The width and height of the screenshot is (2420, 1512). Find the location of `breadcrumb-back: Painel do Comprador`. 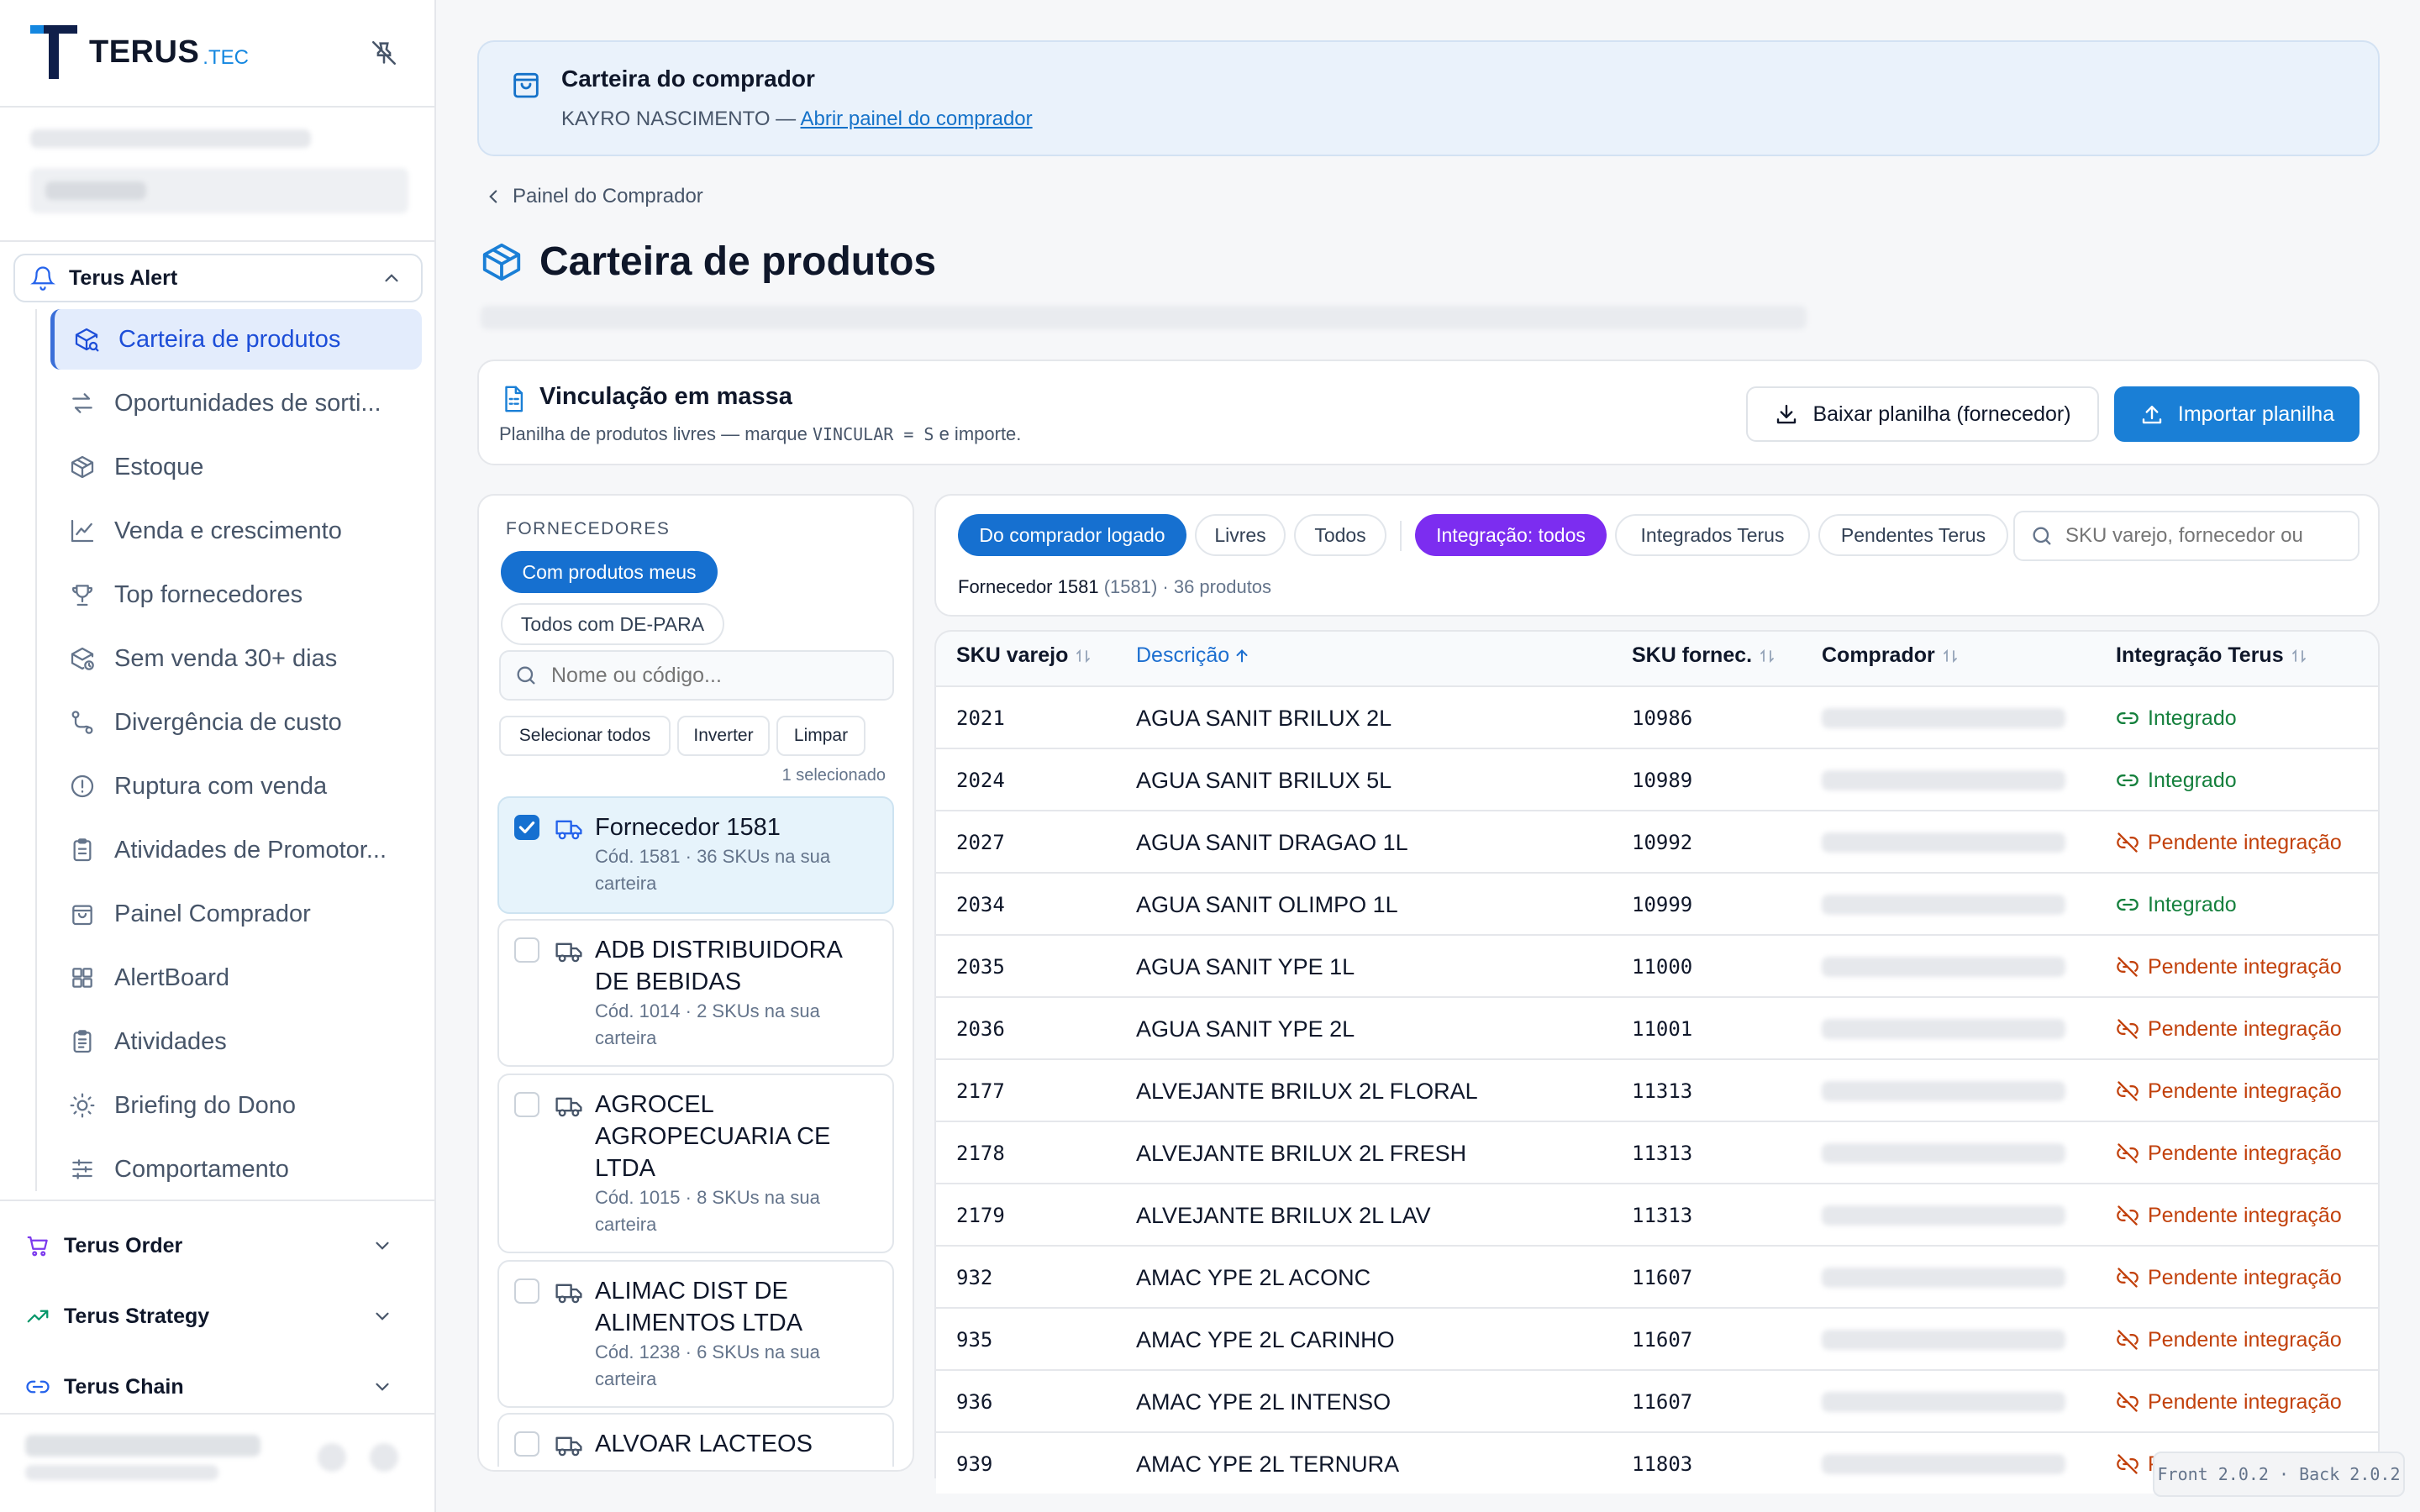

breadcrumb-back: Painel do Comprador is located at coordinates (592, 196).